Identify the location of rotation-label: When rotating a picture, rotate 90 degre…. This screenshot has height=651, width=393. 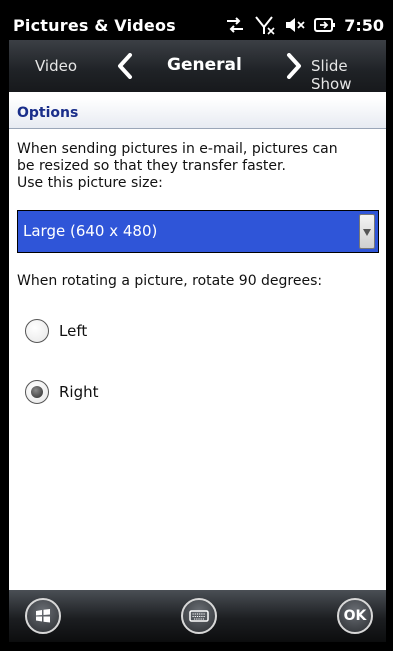
(170, 281).